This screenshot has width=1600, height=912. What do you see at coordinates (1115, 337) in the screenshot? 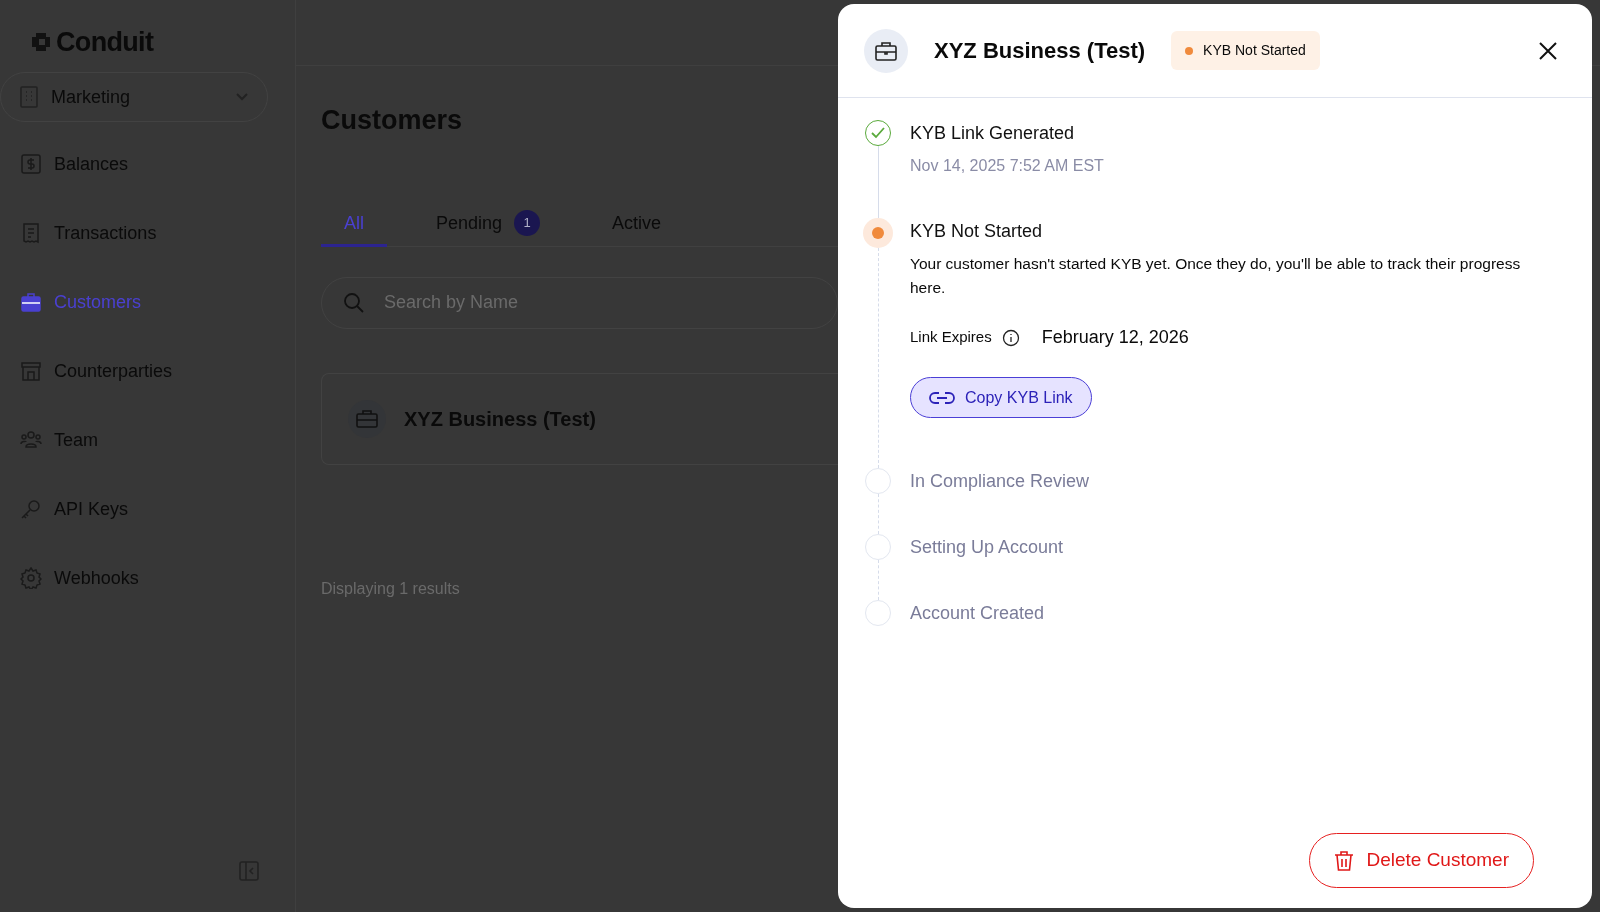
I see `expiry-date: February 12, 2026` at bounding box center [1115, 337].